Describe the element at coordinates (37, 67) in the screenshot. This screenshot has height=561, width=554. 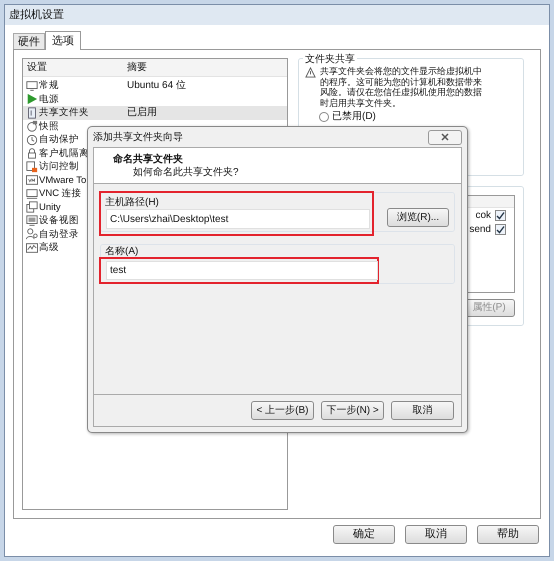
I see `column-header: 设置` at that location.